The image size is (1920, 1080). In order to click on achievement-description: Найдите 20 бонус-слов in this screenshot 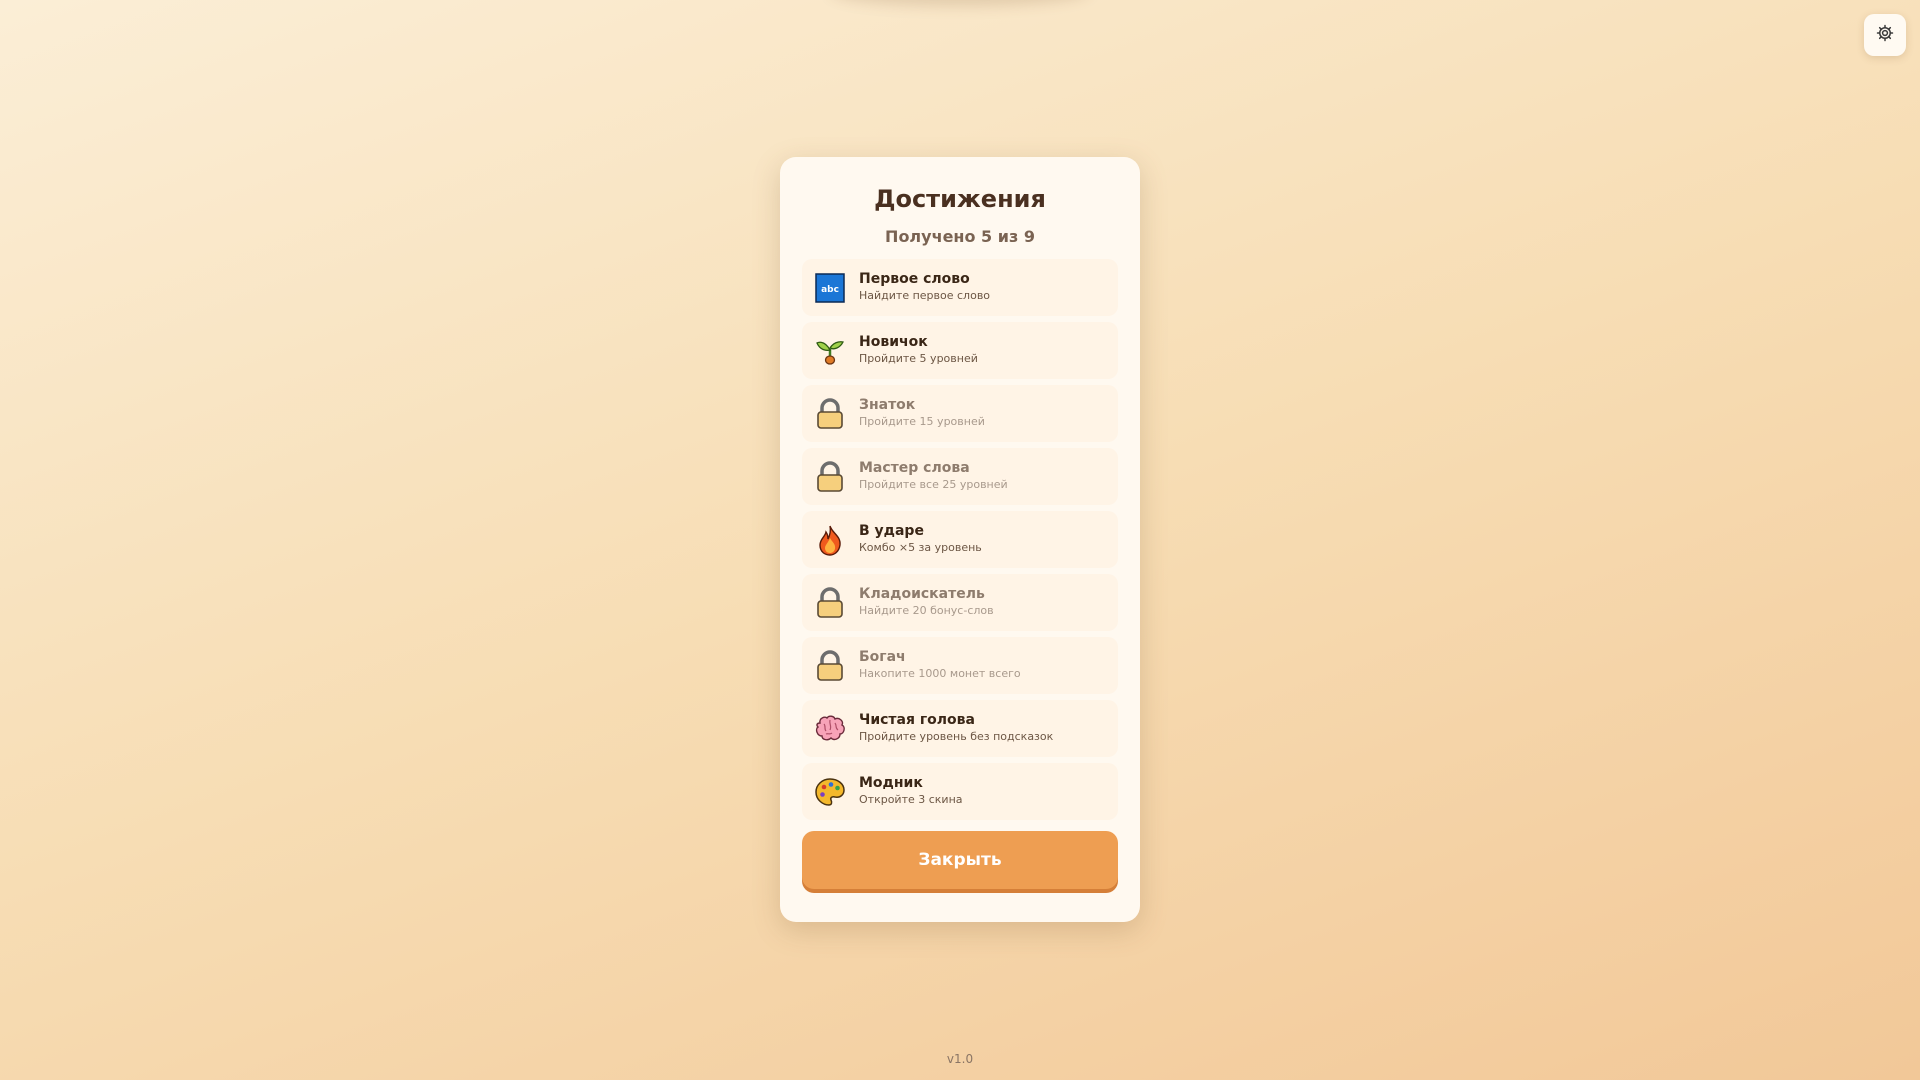, I will do `click(926, 610)`.